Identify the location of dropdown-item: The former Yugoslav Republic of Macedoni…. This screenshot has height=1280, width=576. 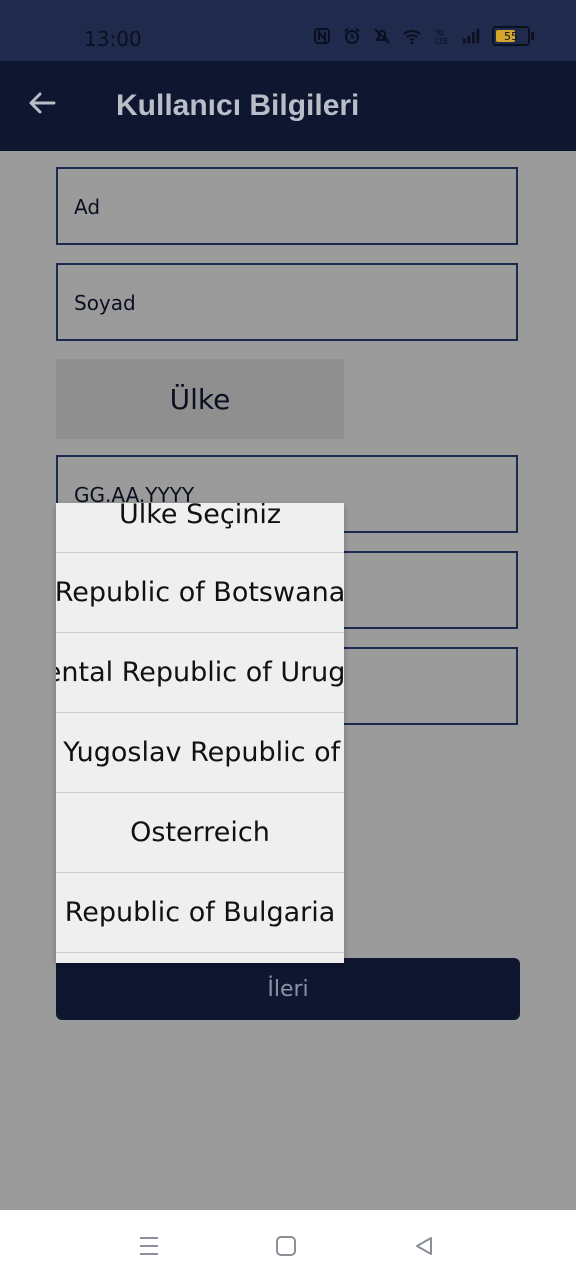
(200, 753).